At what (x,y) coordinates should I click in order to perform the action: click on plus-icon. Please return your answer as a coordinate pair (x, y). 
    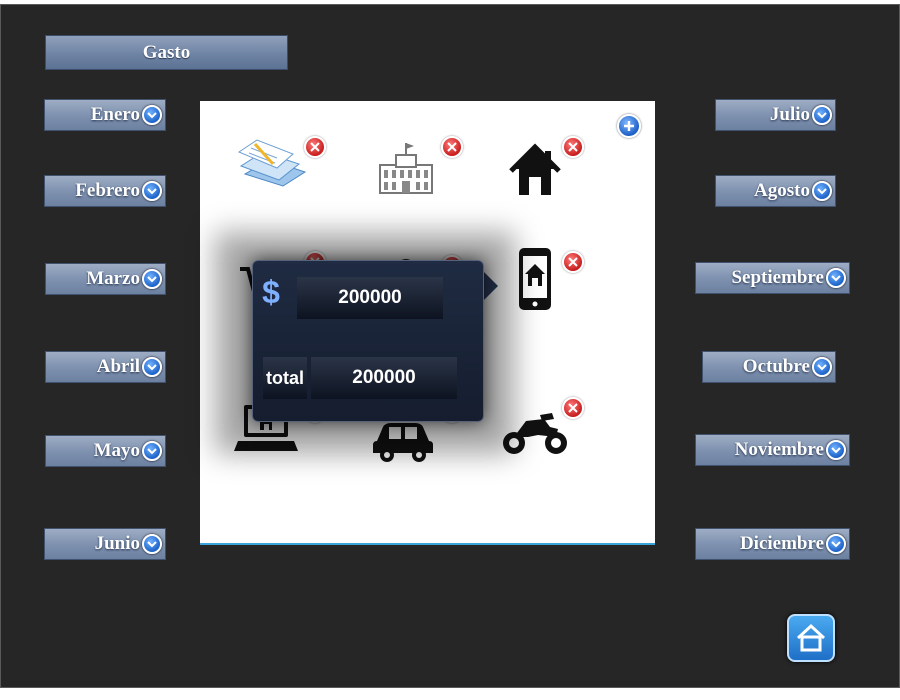
    Looking at the image, I should click on (629, 126).